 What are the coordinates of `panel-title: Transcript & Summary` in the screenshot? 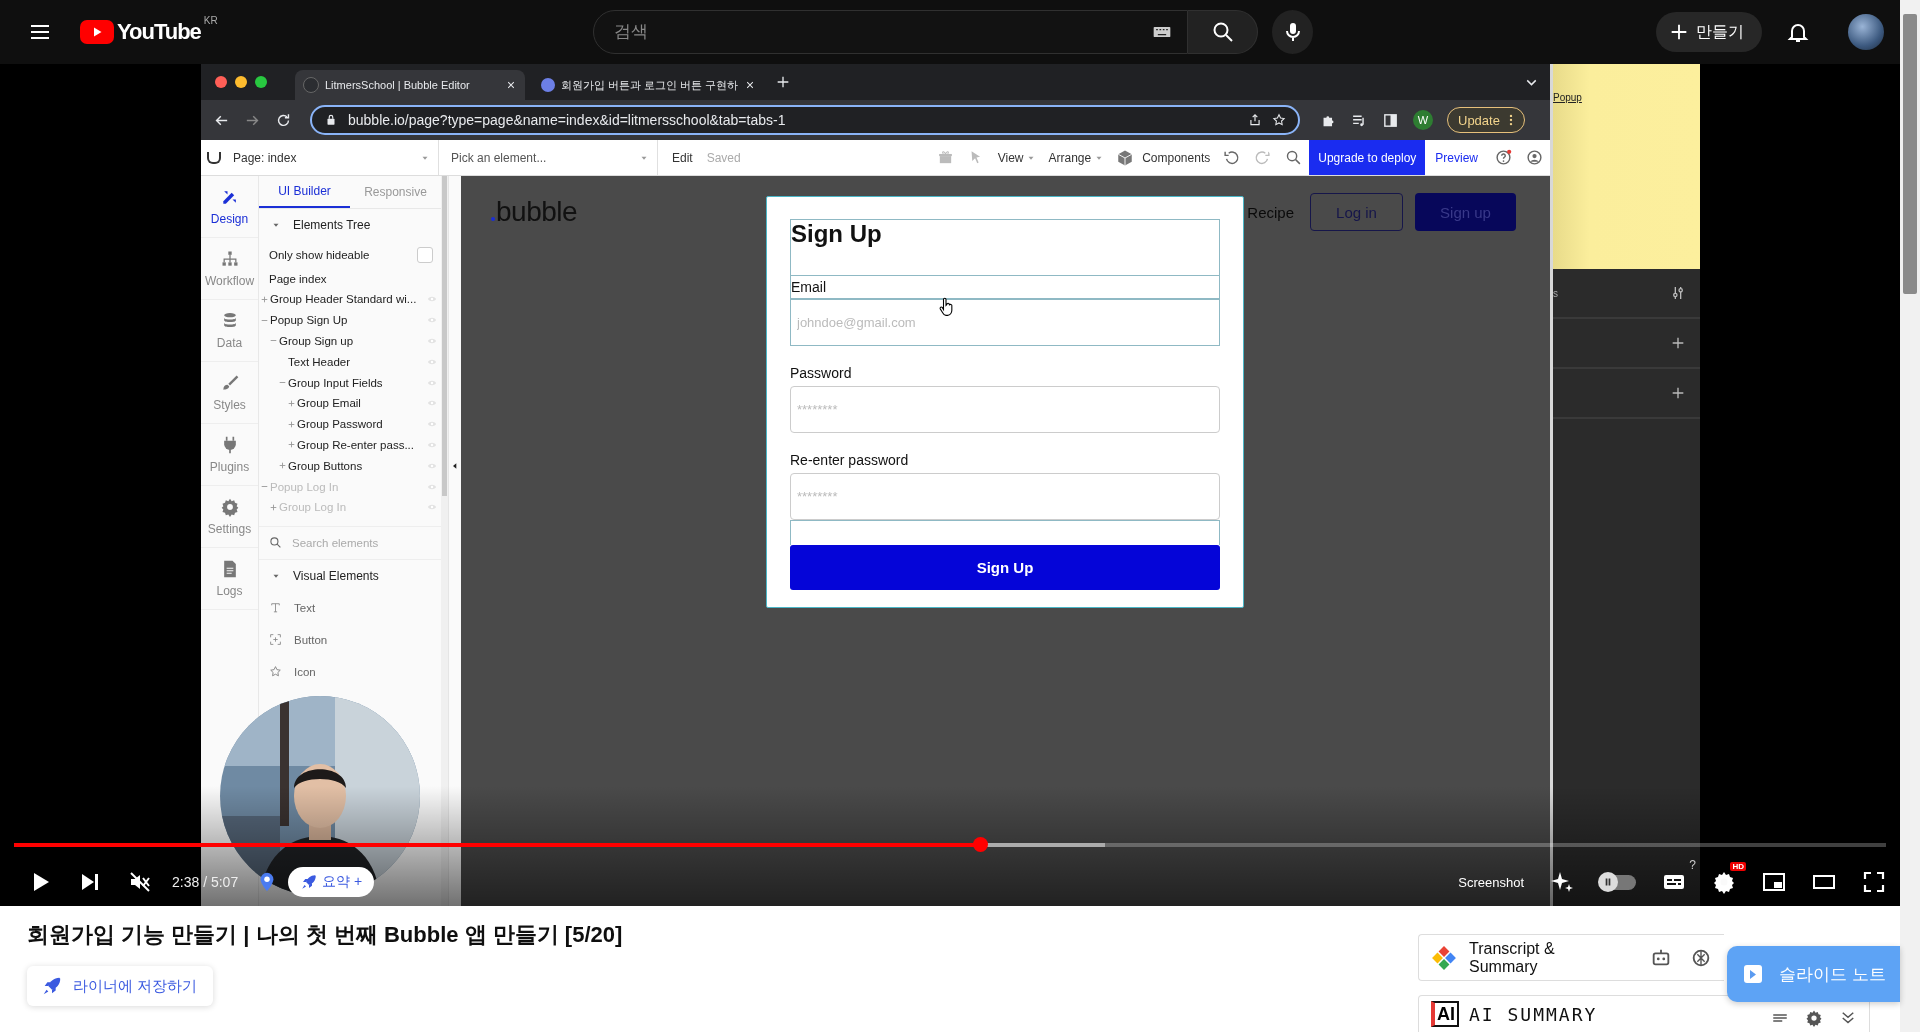 It's located at (1512, 957).